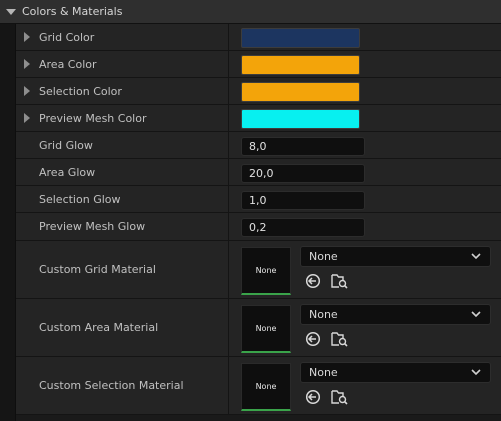  I want to click on property-name-cell: Preview Mesh Glow, so click(122, 226).